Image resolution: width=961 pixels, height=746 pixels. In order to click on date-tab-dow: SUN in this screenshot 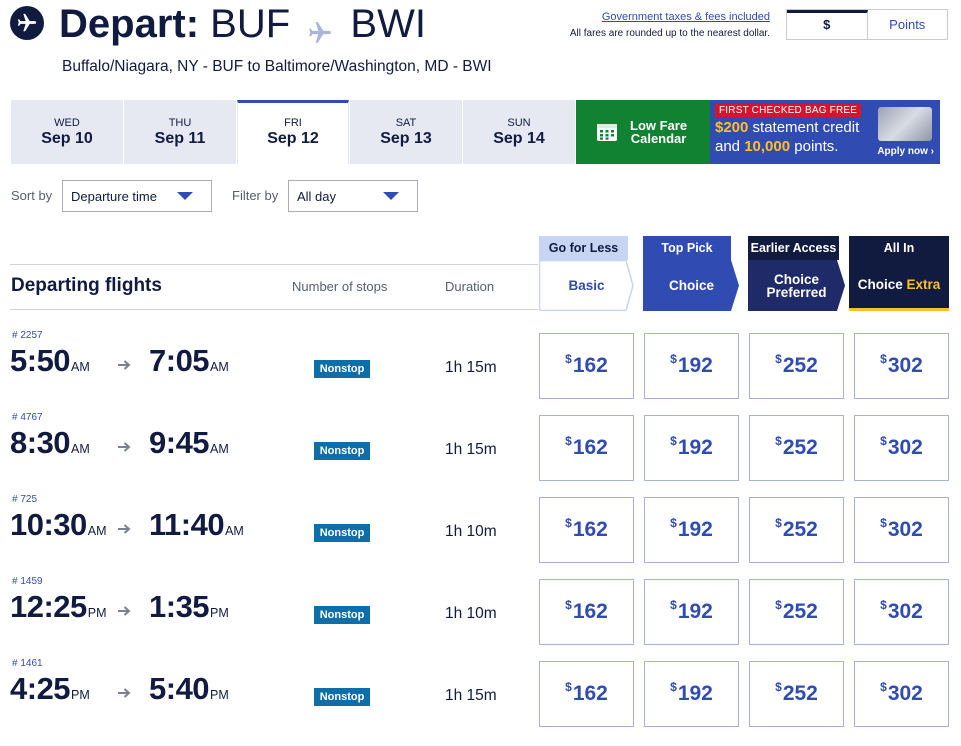, I will do `click(519, 123)`.